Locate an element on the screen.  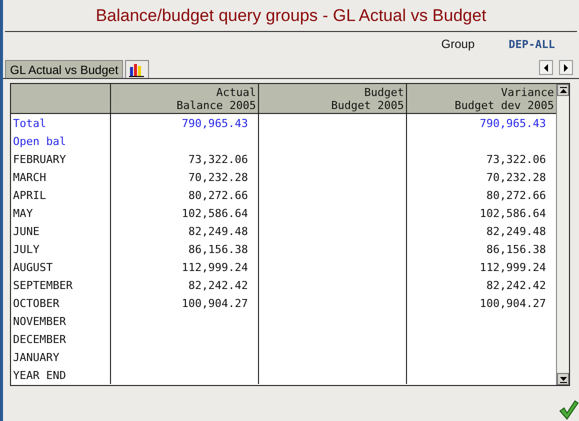
row-label: AUGUST is located at coordinates (33, 267).